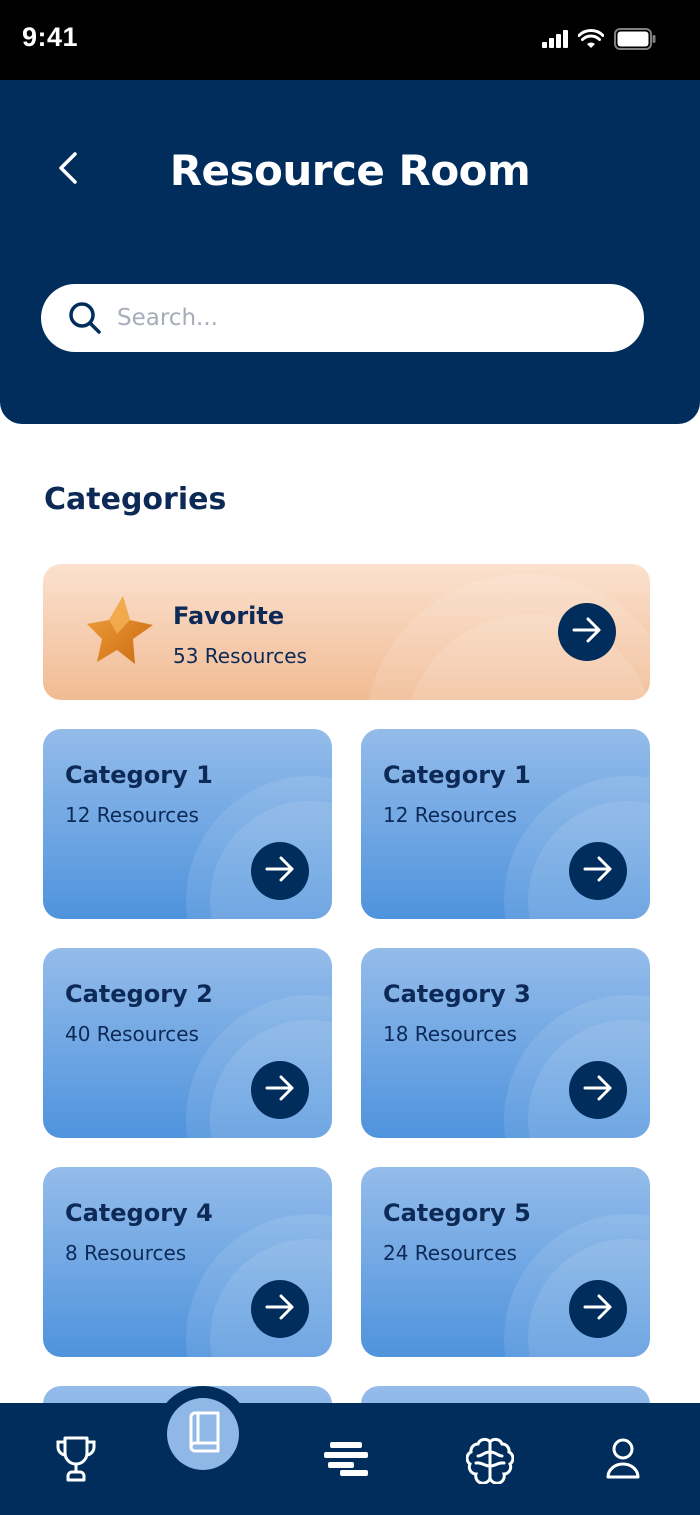 The width and height of the screenshot is (700, 1515). I want to click on list-icon, so click(346, 1461).